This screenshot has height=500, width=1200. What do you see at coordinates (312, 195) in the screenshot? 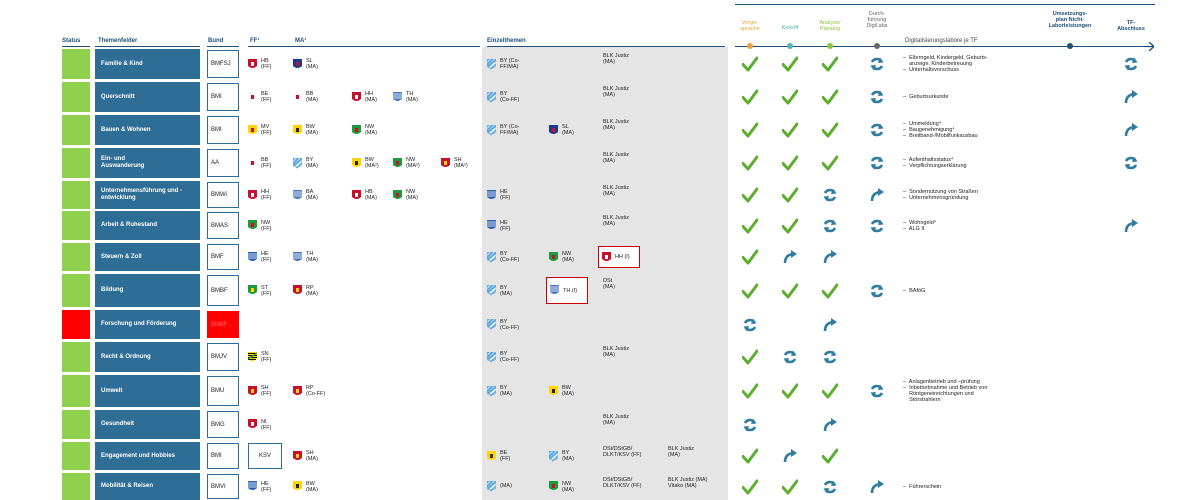
I see `ma-state-tag-label: BA (MA)` at bounding box center [312, 195].